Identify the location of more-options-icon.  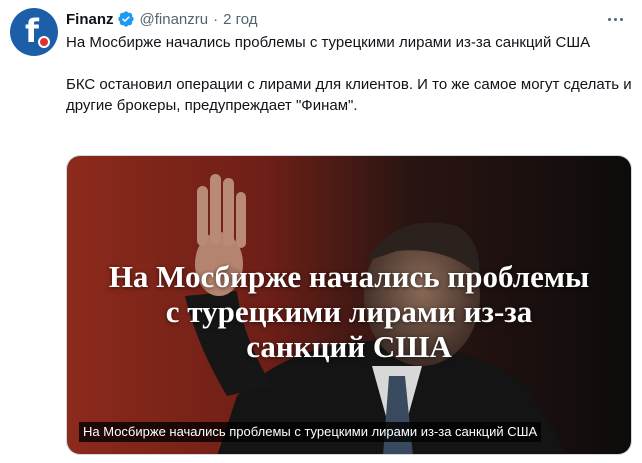
(615, 19).